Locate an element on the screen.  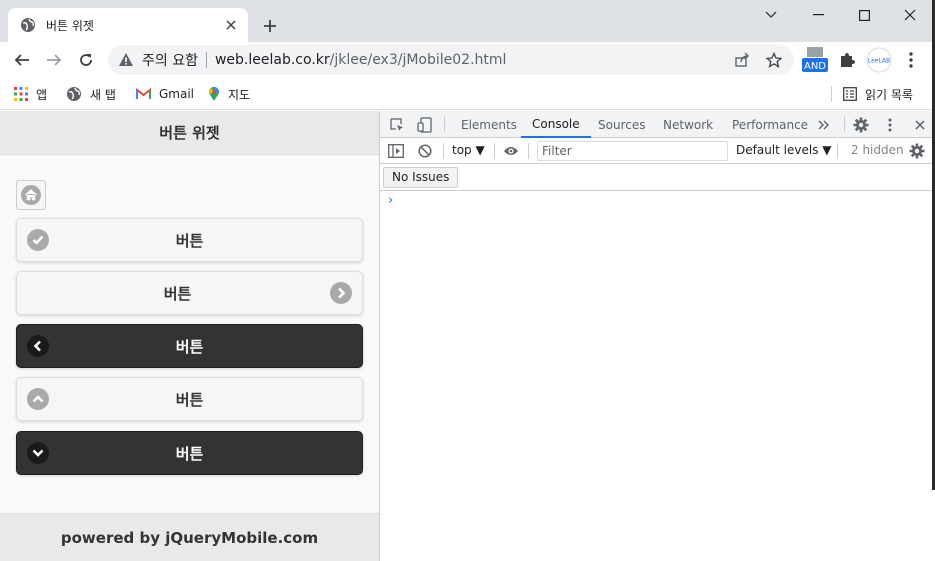
issues-button: No Issues is located at coordinates (421, 177).